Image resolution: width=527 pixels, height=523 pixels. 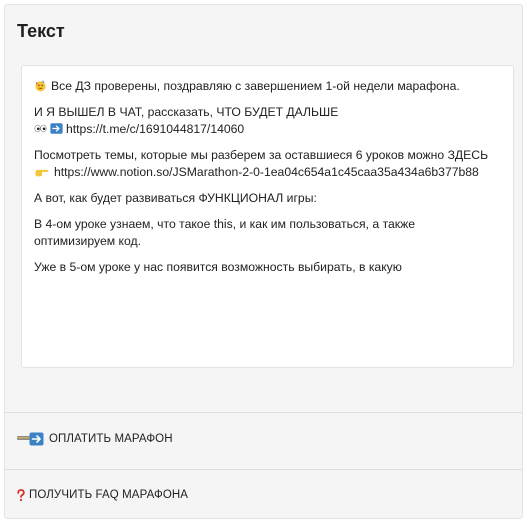 What do you see at coordinates (40, 128) in the screenshot?
I see `eyes-icon` at bounding box center [40, 128].